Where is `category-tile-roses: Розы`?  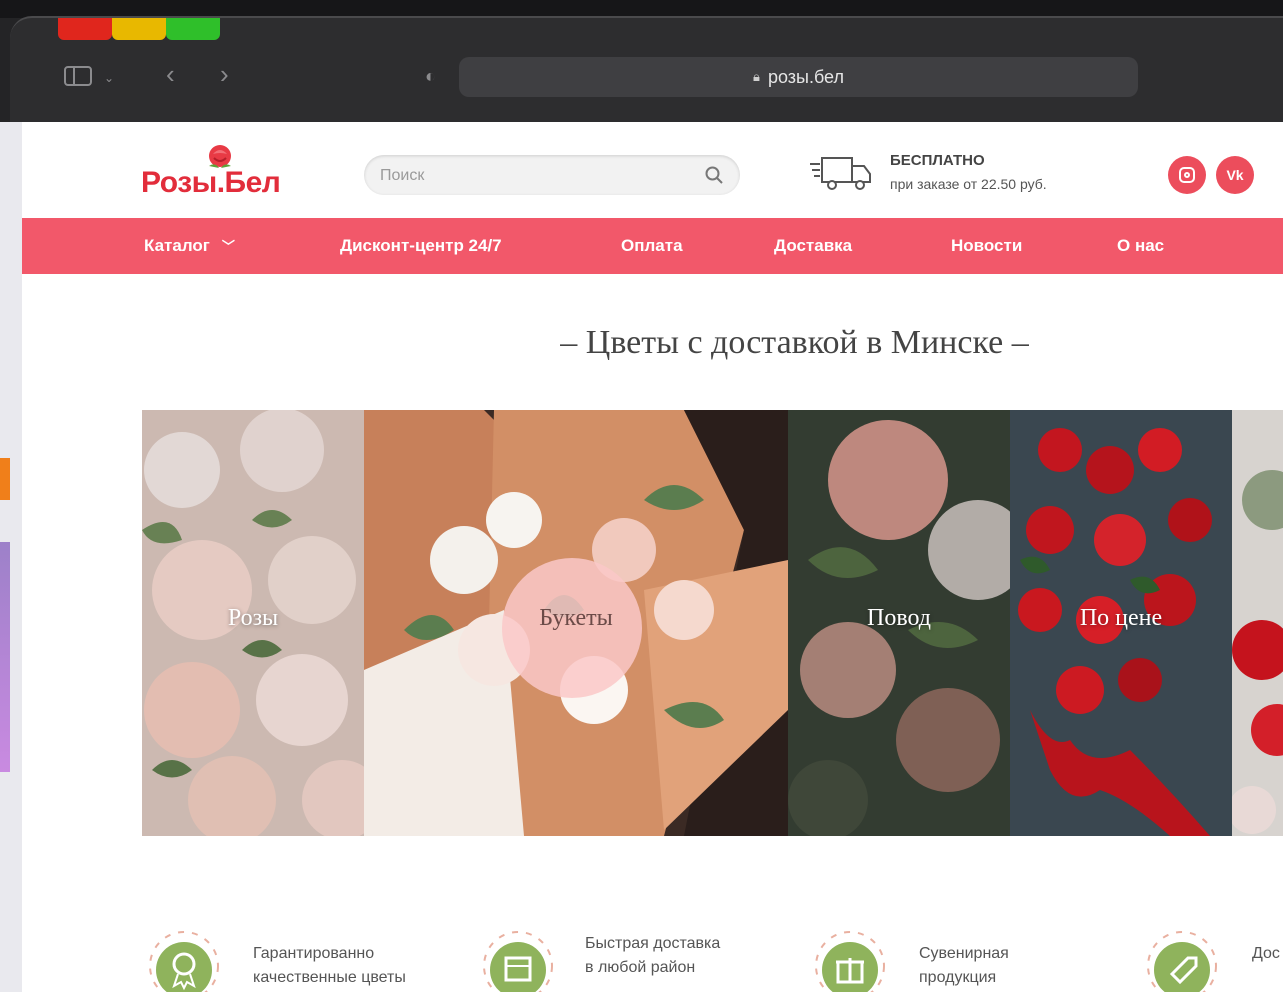
category-tile-roses: Розы is located at coordinates (253, 623).